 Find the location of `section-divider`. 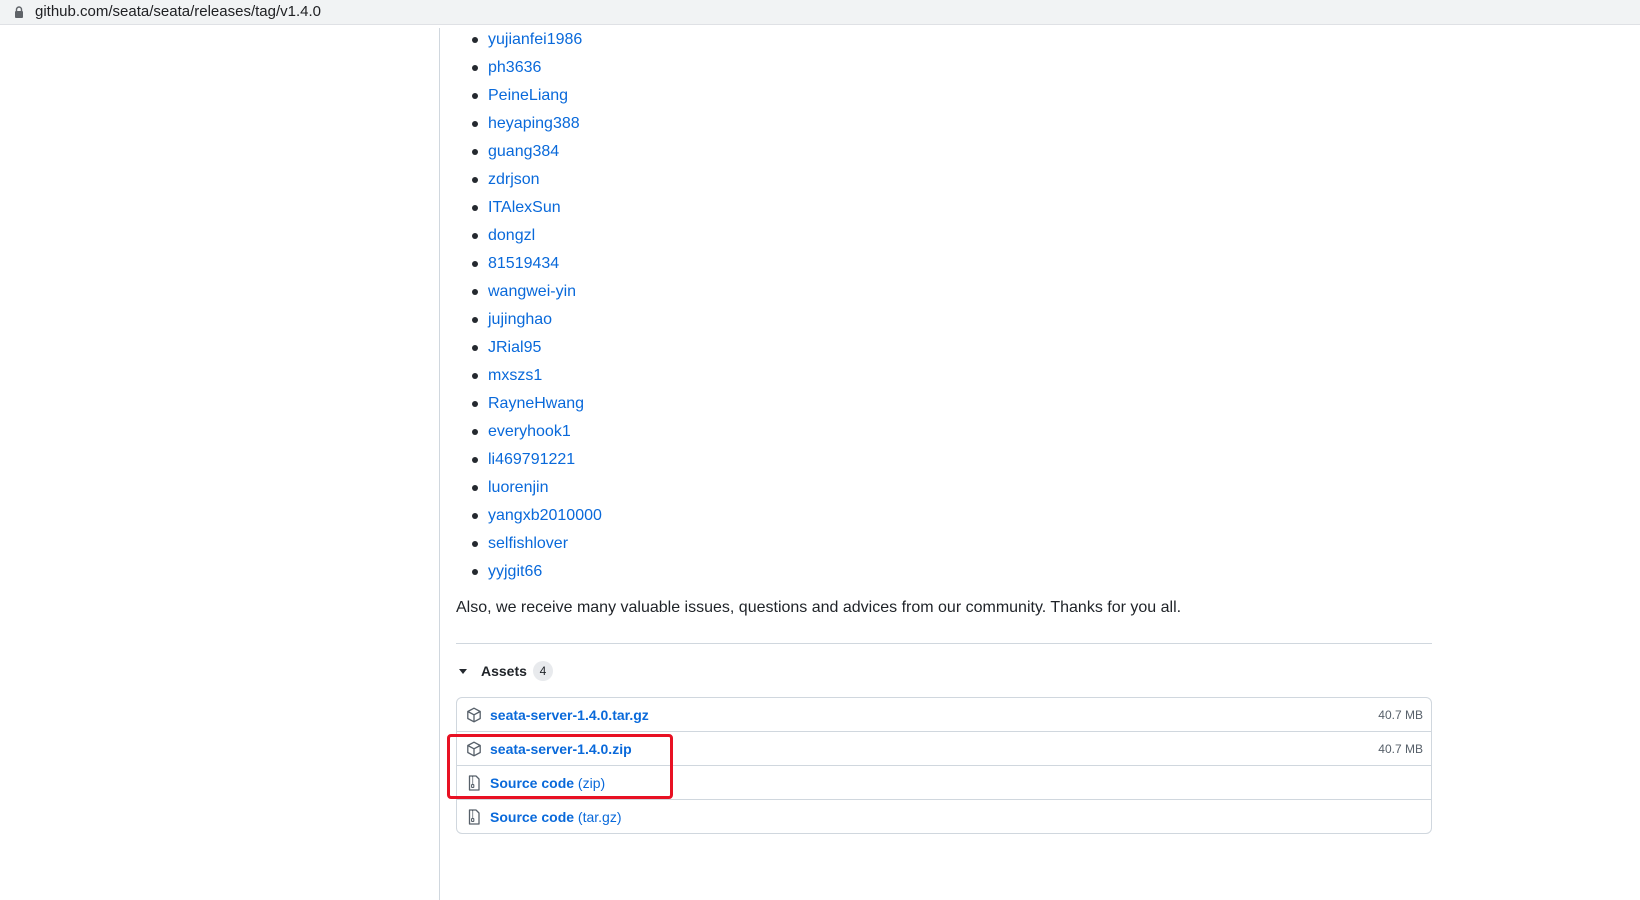

section-divider is located at coordinates (944, 643).